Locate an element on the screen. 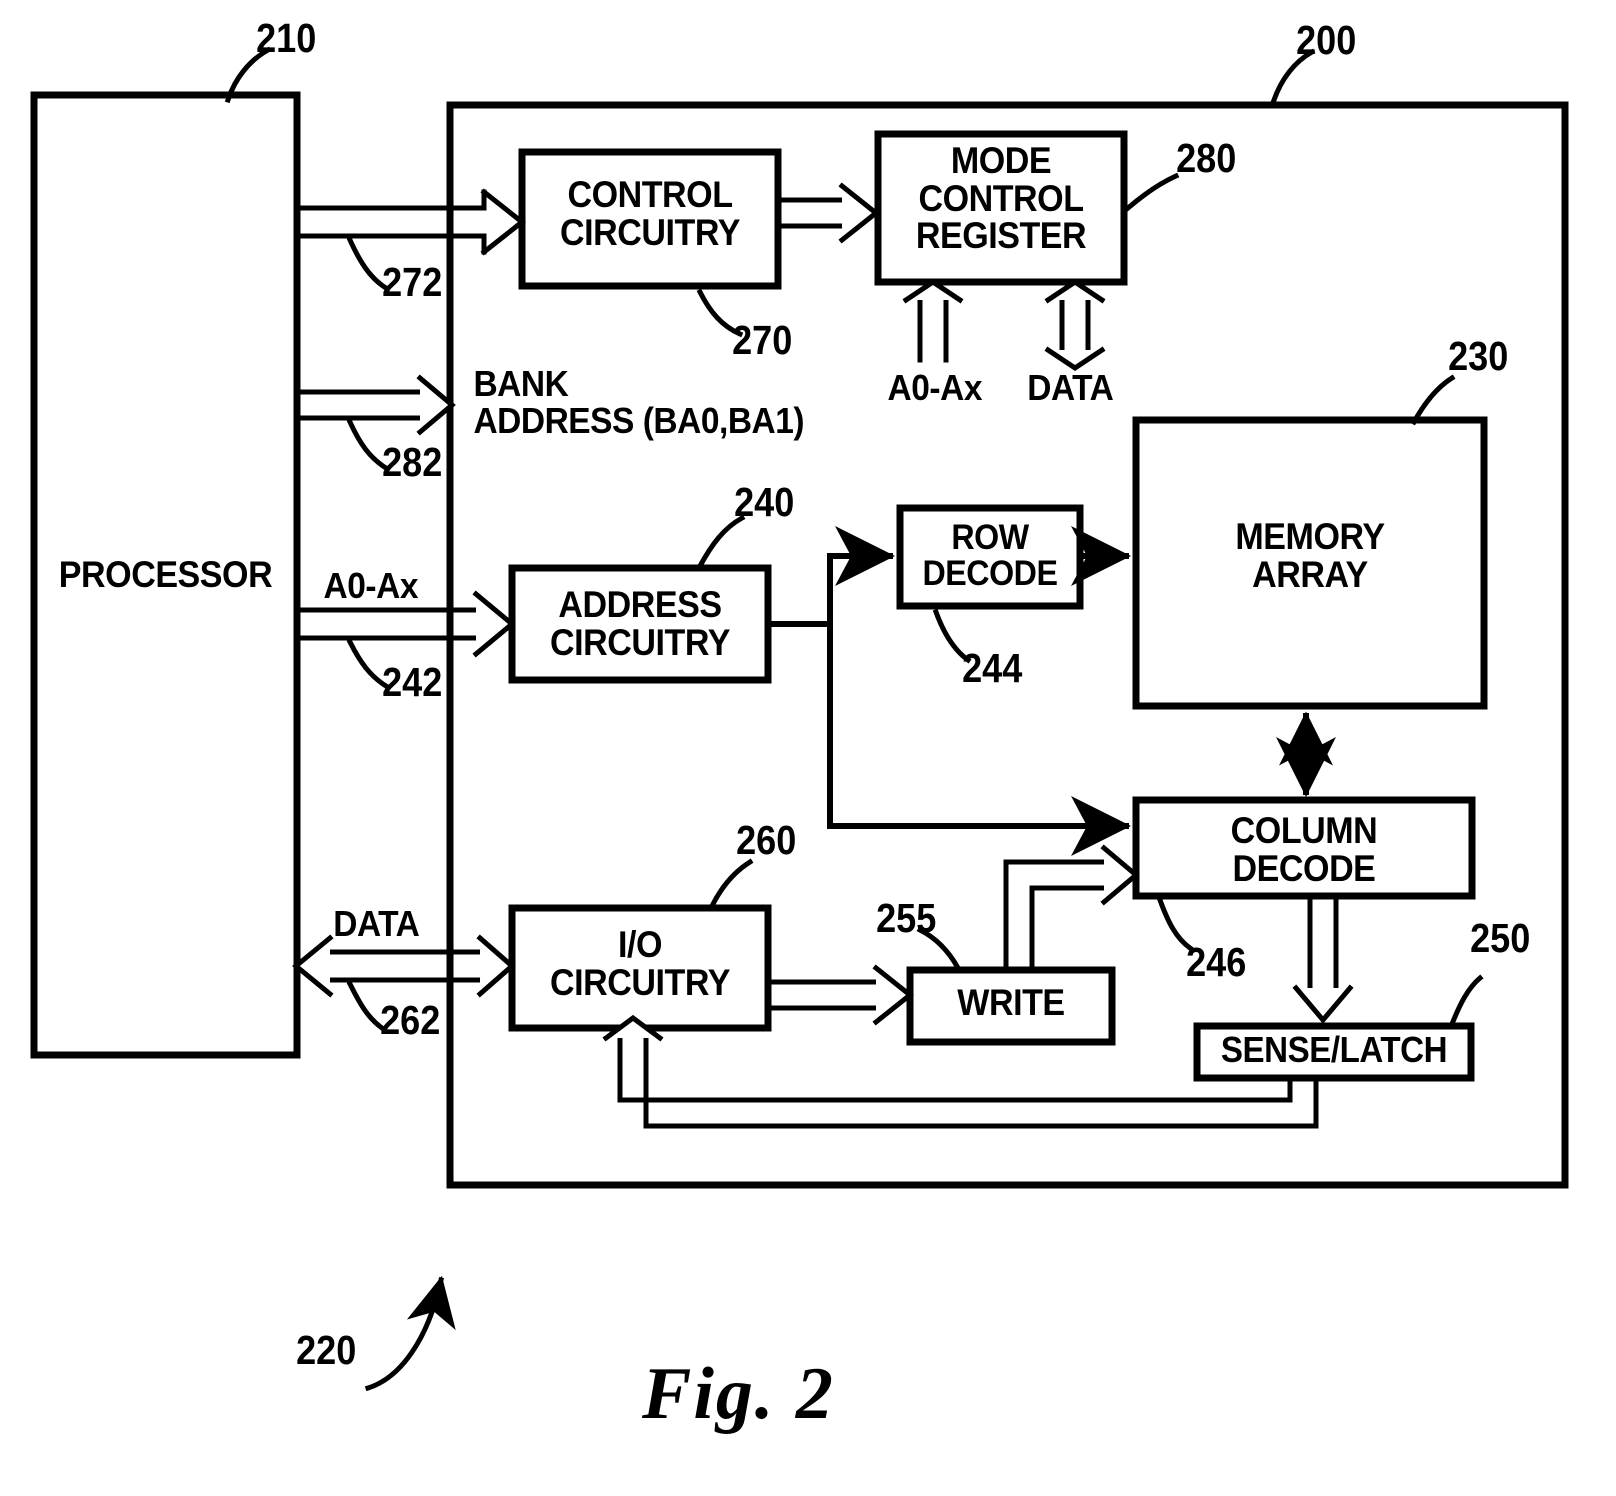 Image resolution: width=1616 pixels, height=1496 pixels. write-label: WRITE is located at coordinates (1011, 1002).